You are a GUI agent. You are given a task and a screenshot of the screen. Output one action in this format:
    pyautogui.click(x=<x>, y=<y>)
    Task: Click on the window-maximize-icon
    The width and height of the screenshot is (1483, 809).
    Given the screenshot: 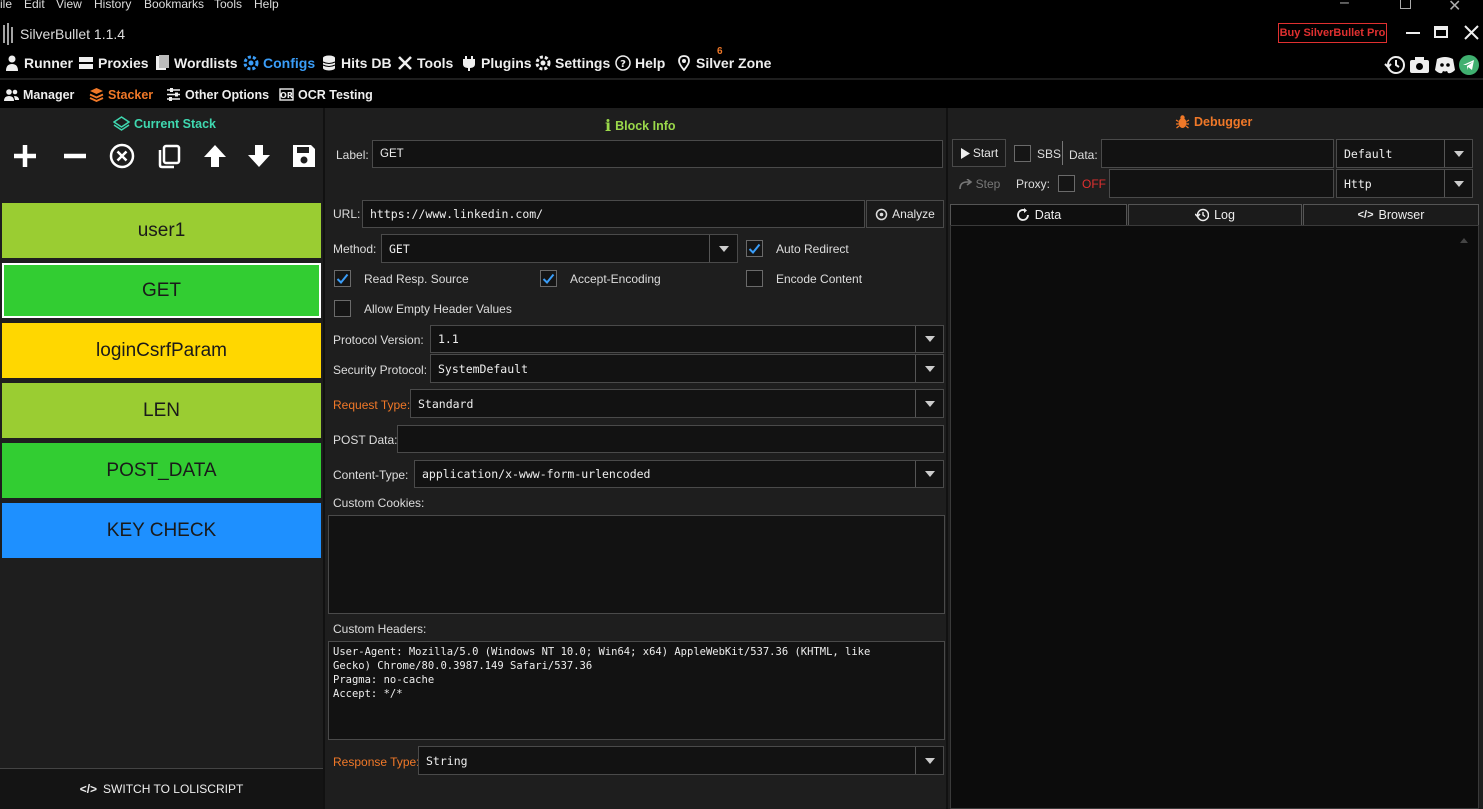 What is the action you would take?
    pyautogui.click(x=1405, y=4)
    